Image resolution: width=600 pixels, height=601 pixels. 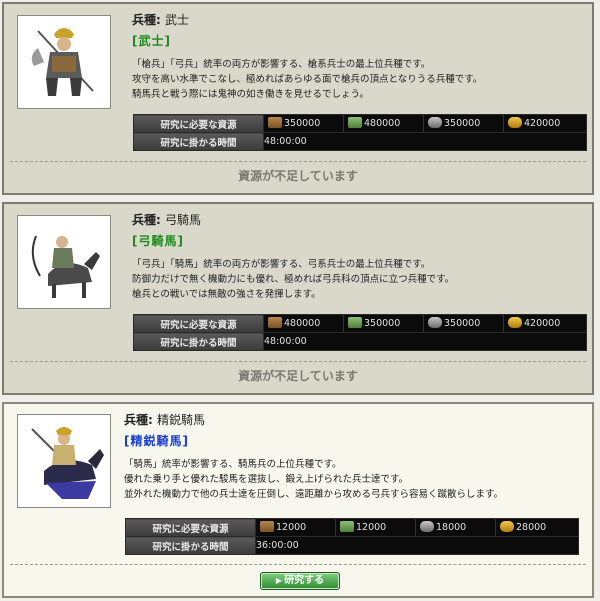 I want to click on arrow-icon: ▶, so click(x=279, y=580).